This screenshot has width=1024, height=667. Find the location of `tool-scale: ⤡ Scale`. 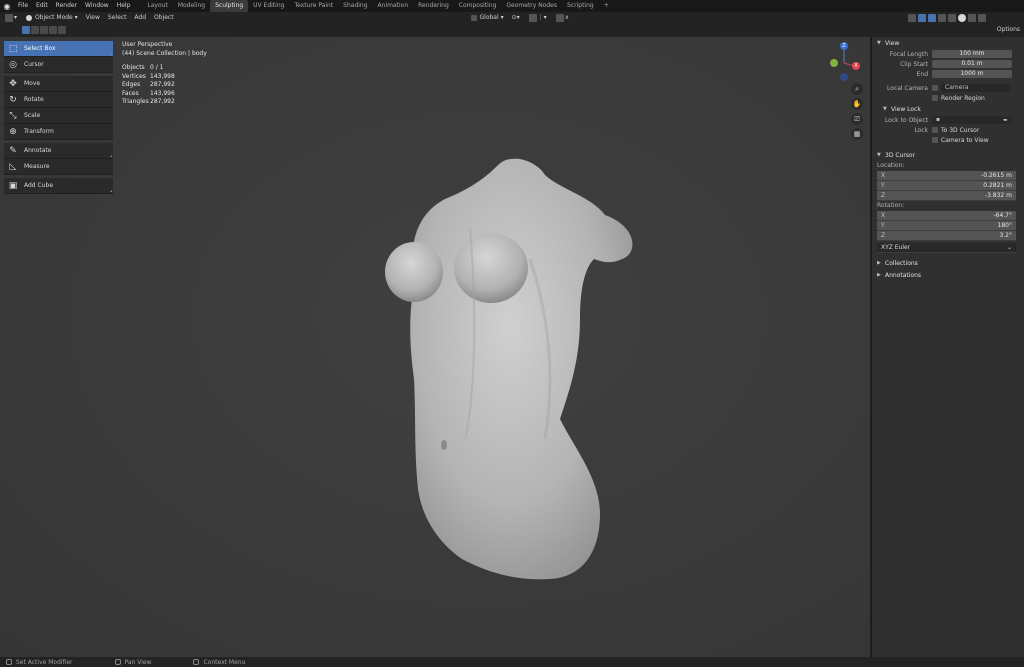

tool-scale: ⤡ Scale is located at coordinates (58, 116).